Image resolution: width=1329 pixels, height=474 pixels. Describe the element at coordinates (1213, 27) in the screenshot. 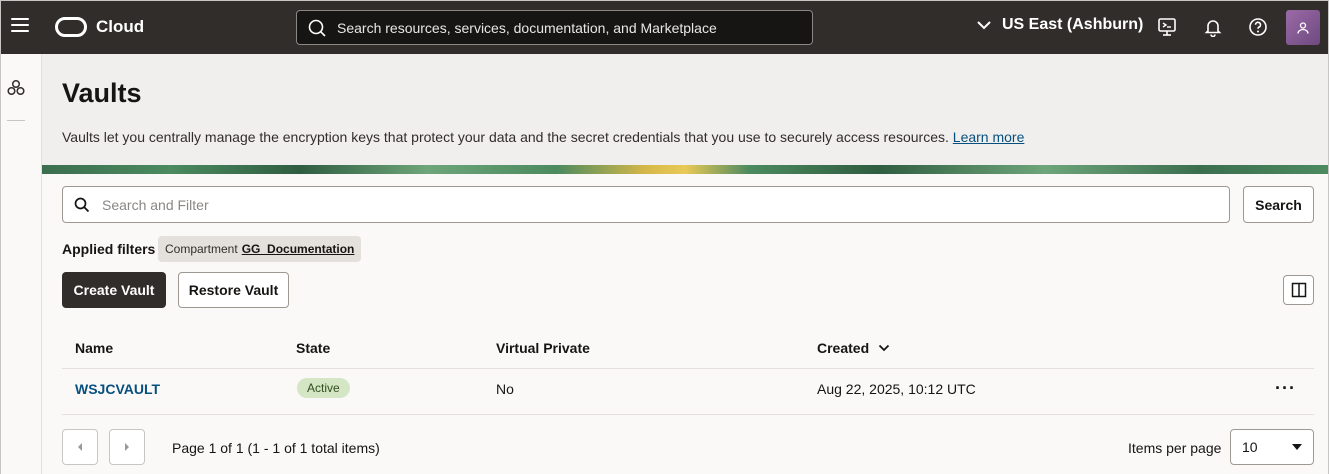

I see `bell-icon` at that location.